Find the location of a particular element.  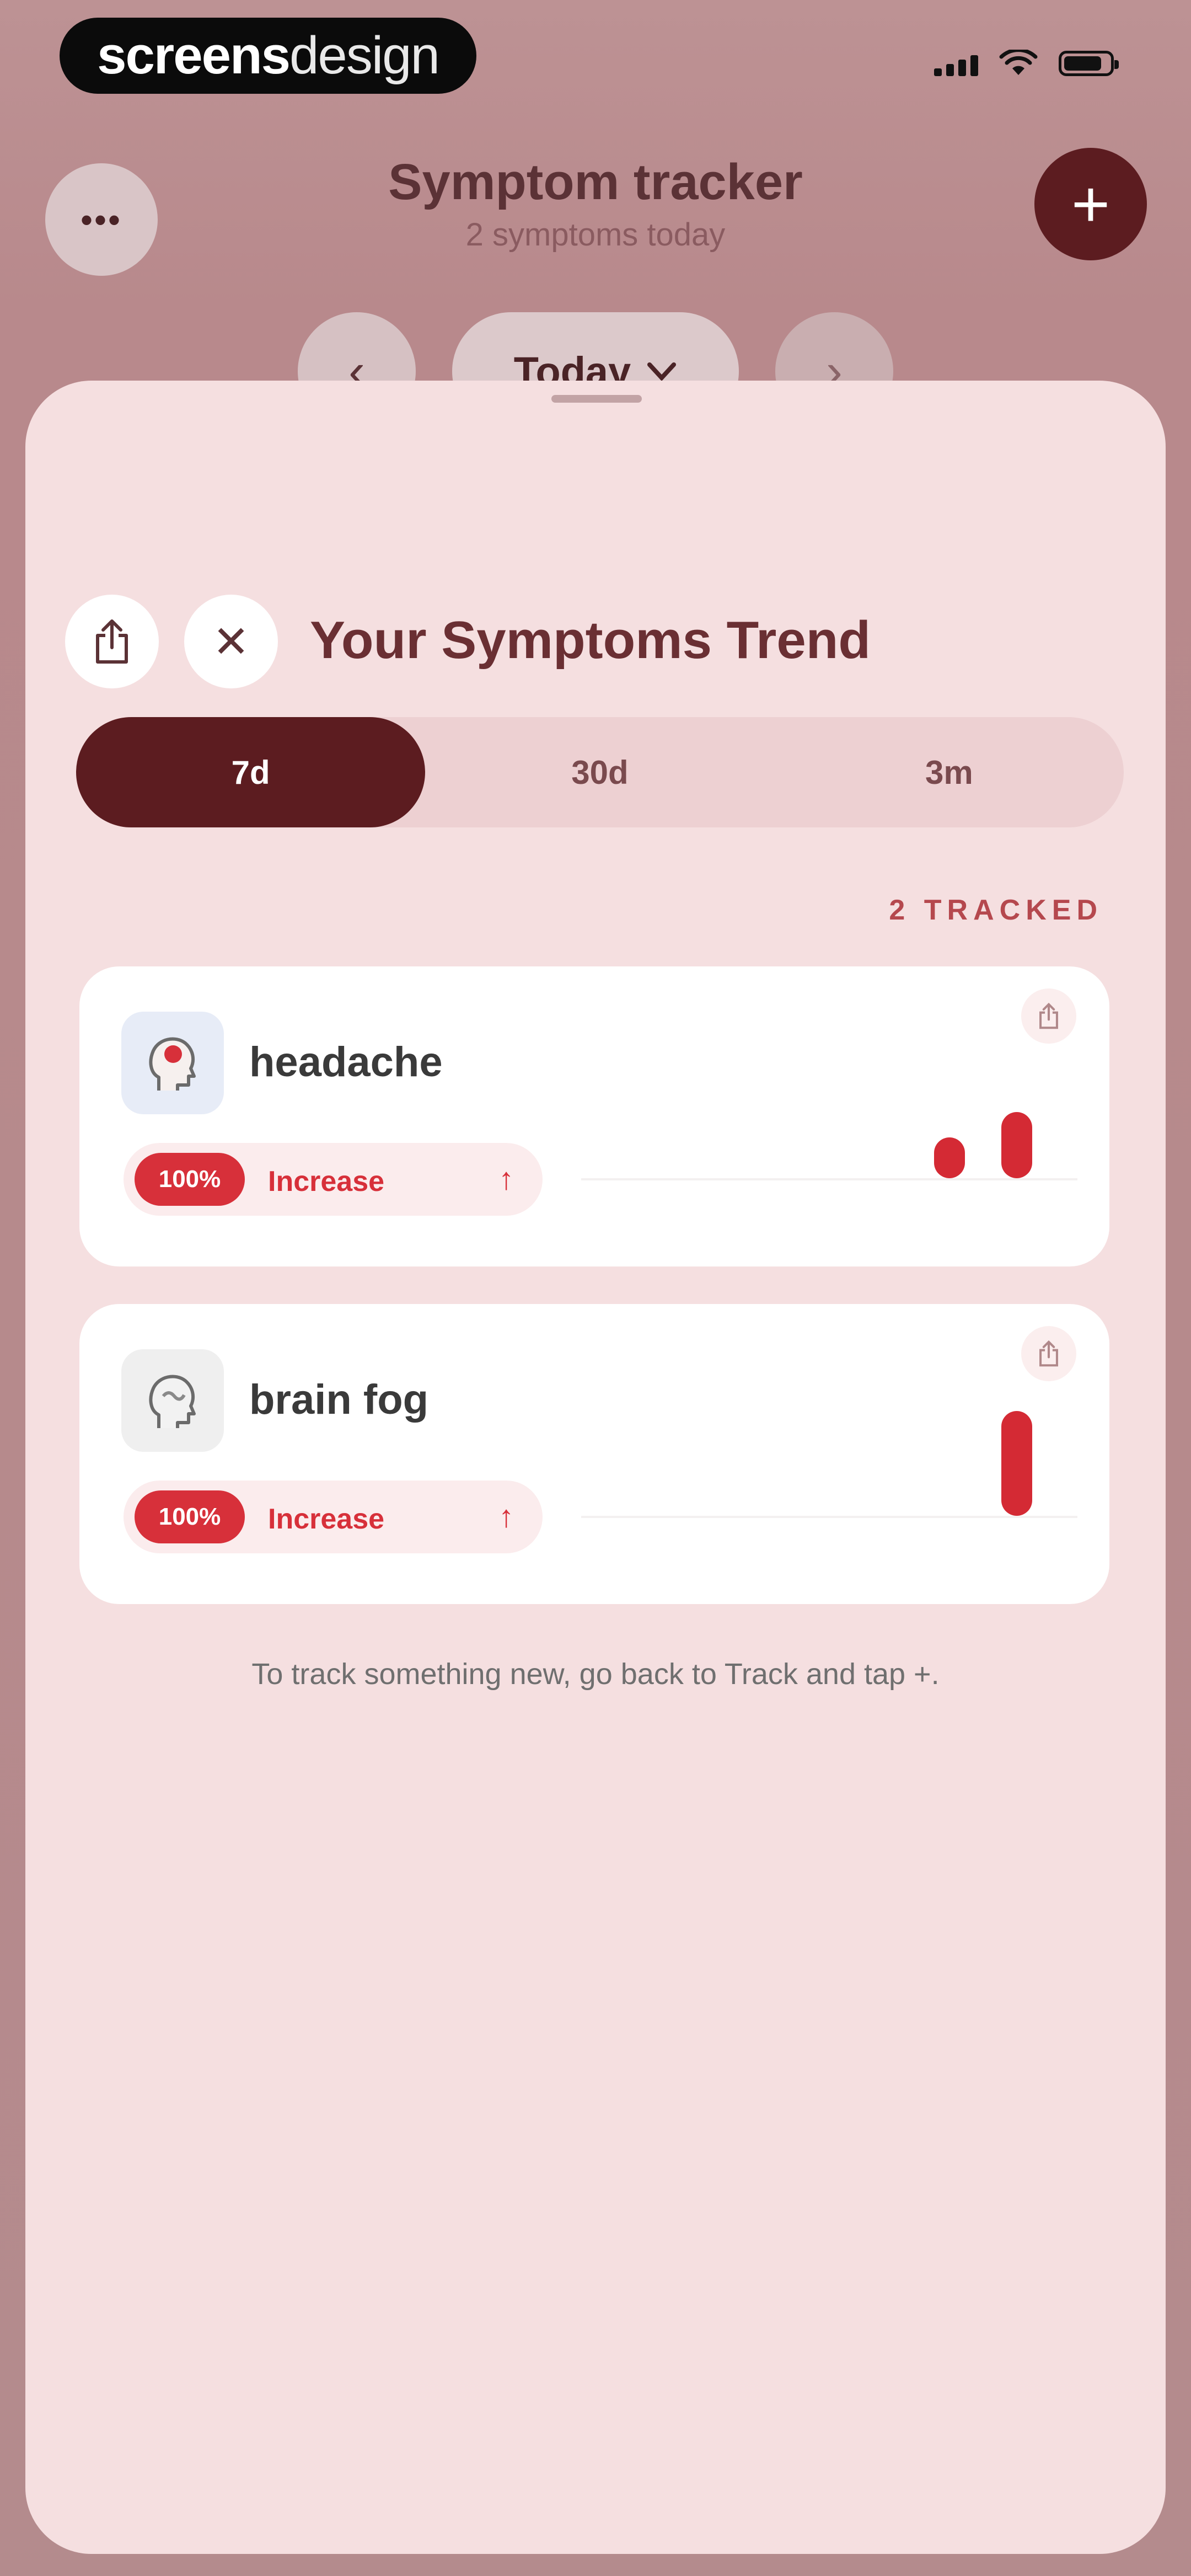

period-option-3m: 3m is located at coordinates (949, 772).